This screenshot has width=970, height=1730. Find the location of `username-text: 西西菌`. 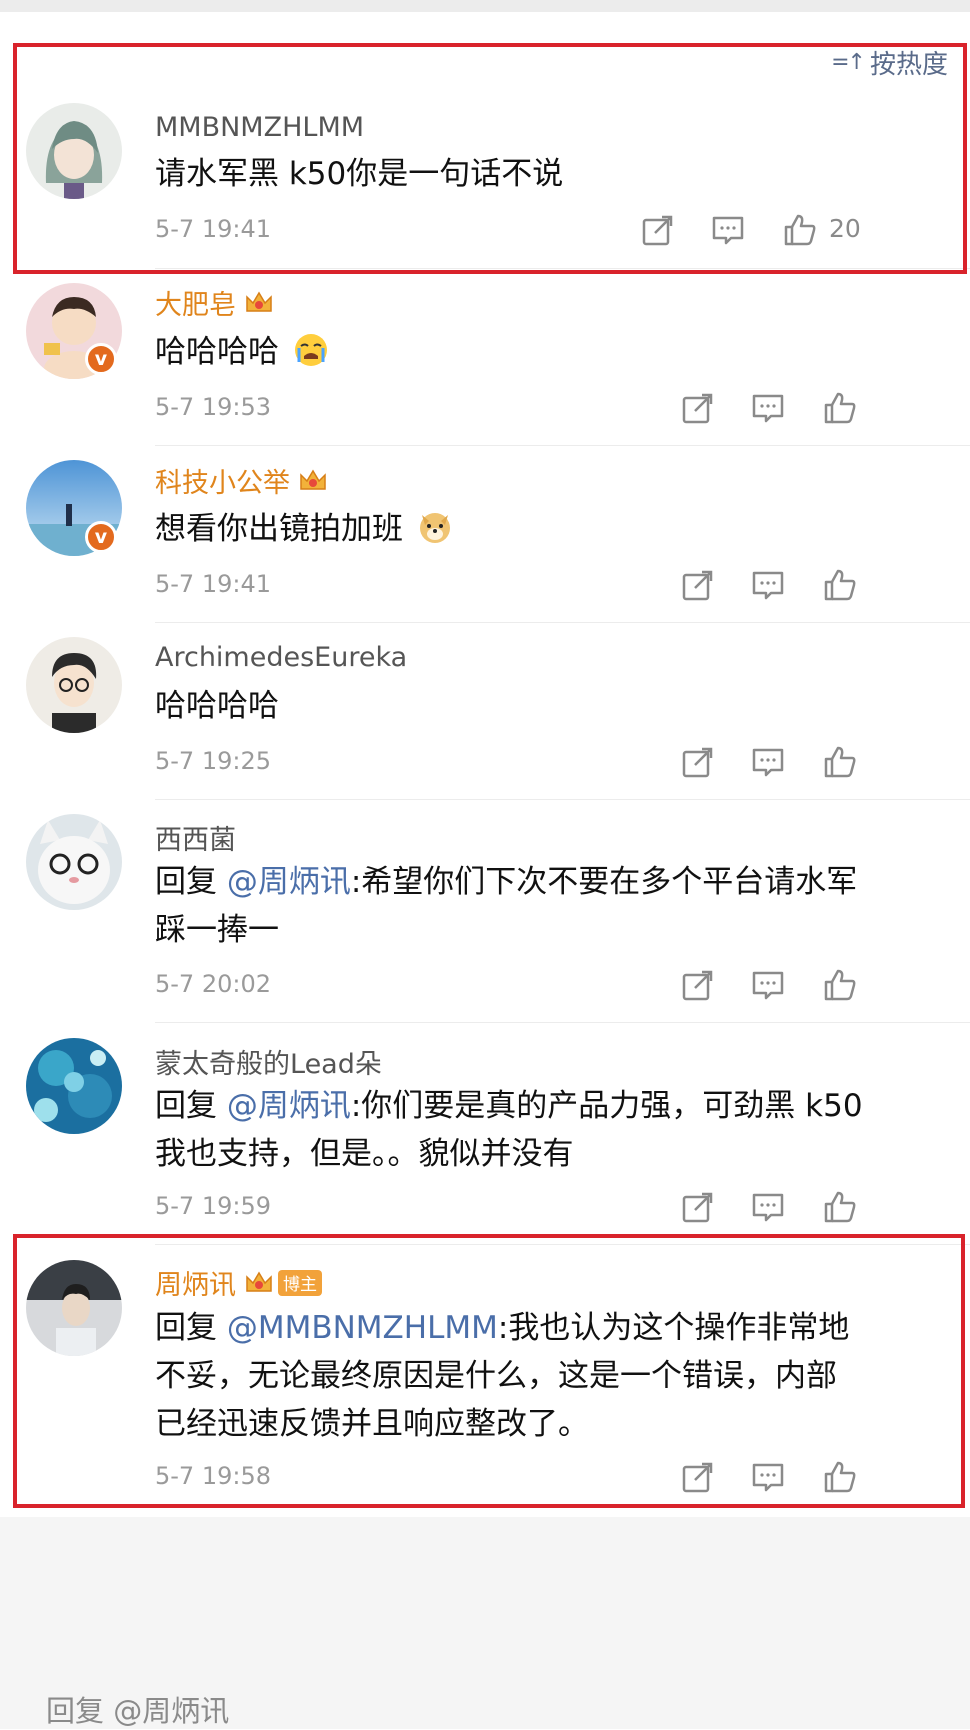

username-text: 西西菌 is located at coordinates (195, 840).